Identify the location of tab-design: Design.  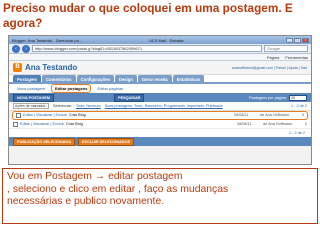
(125, 78).